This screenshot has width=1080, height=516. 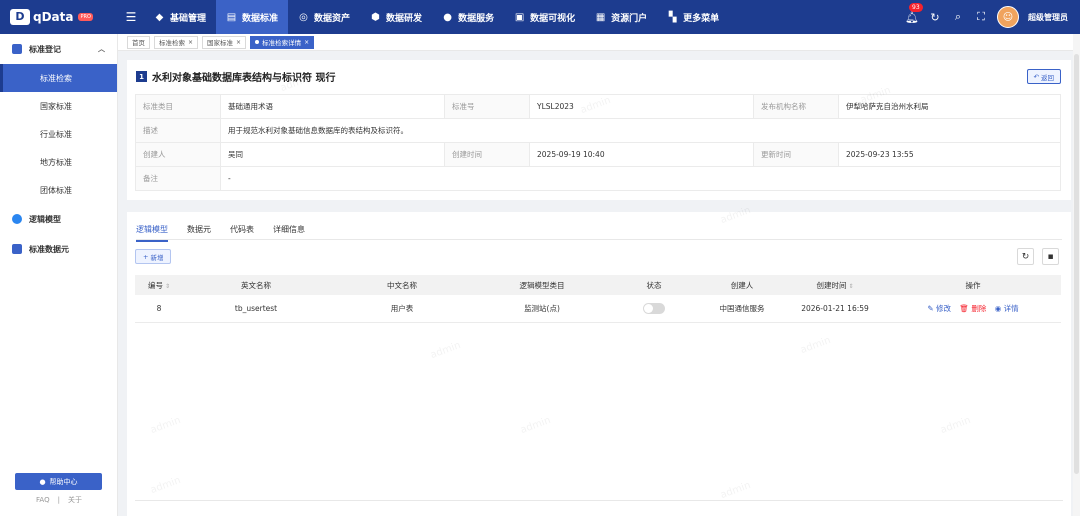 What do you see at coordinates (599, 239) in the screenshot?
I see `tabs-divider` at bounding box center [599, 239].